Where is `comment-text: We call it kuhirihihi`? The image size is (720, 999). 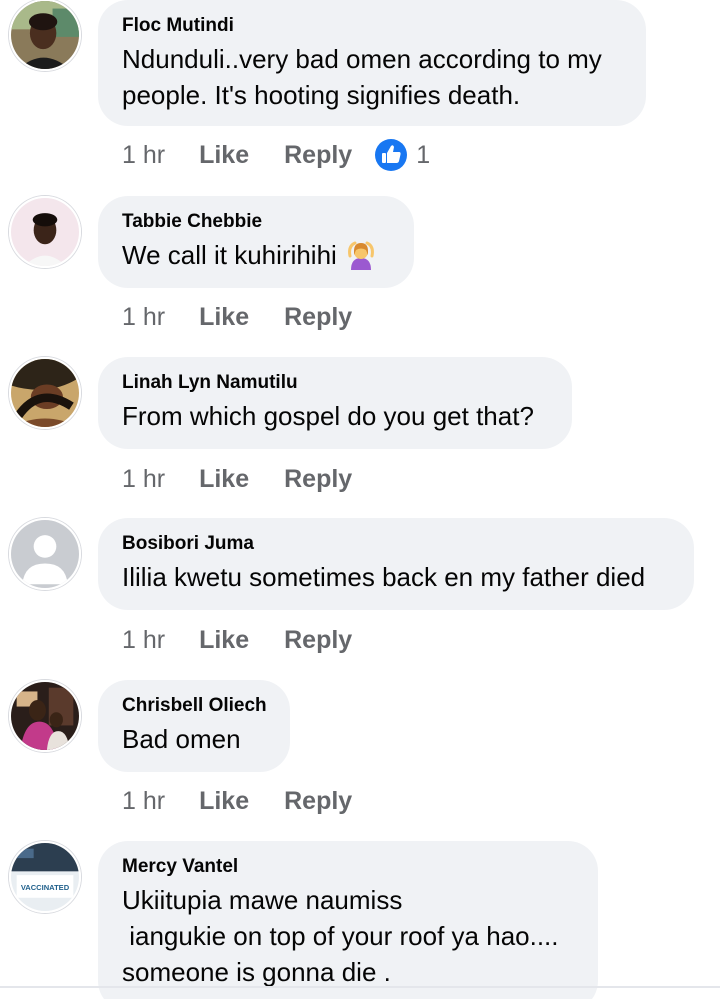
comment-text: We call it kuhirihihi is located at coordinates (256, 255).